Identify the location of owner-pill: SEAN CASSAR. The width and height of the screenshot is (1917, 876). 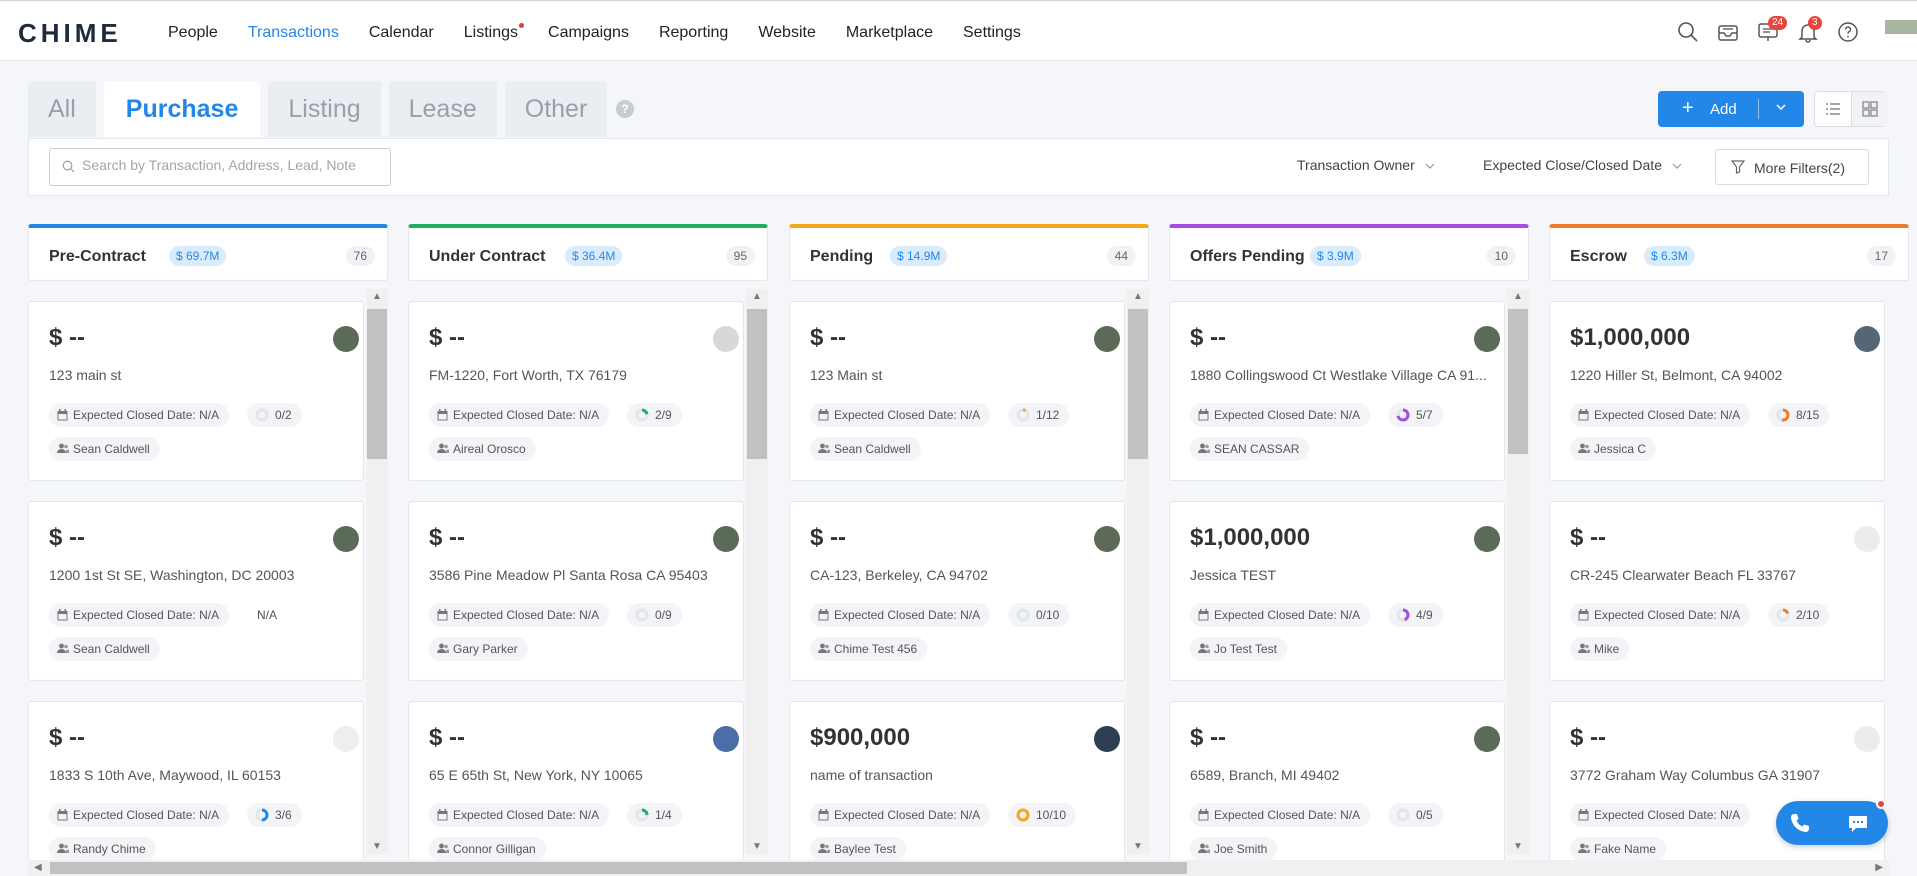
(1250, 449).